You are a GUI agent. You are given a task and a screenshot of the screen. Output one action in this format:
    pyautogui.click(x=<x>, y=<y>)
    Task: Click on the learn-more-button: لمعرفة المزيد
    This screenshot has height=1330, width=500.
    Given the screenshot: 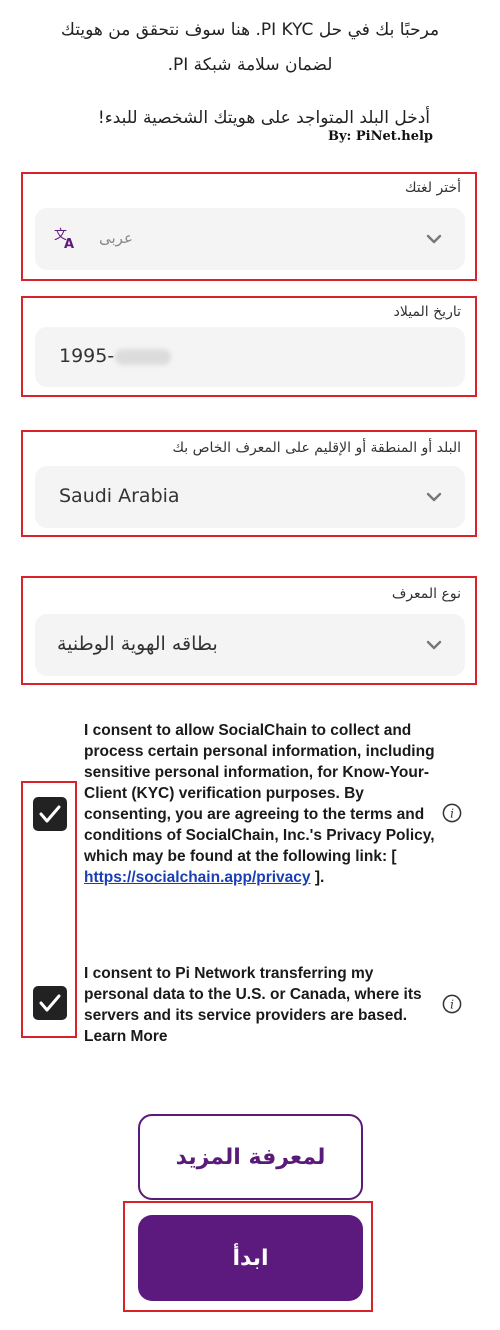 What is the action you would take?
    pyautogui.click(x=250, y=1157)
    